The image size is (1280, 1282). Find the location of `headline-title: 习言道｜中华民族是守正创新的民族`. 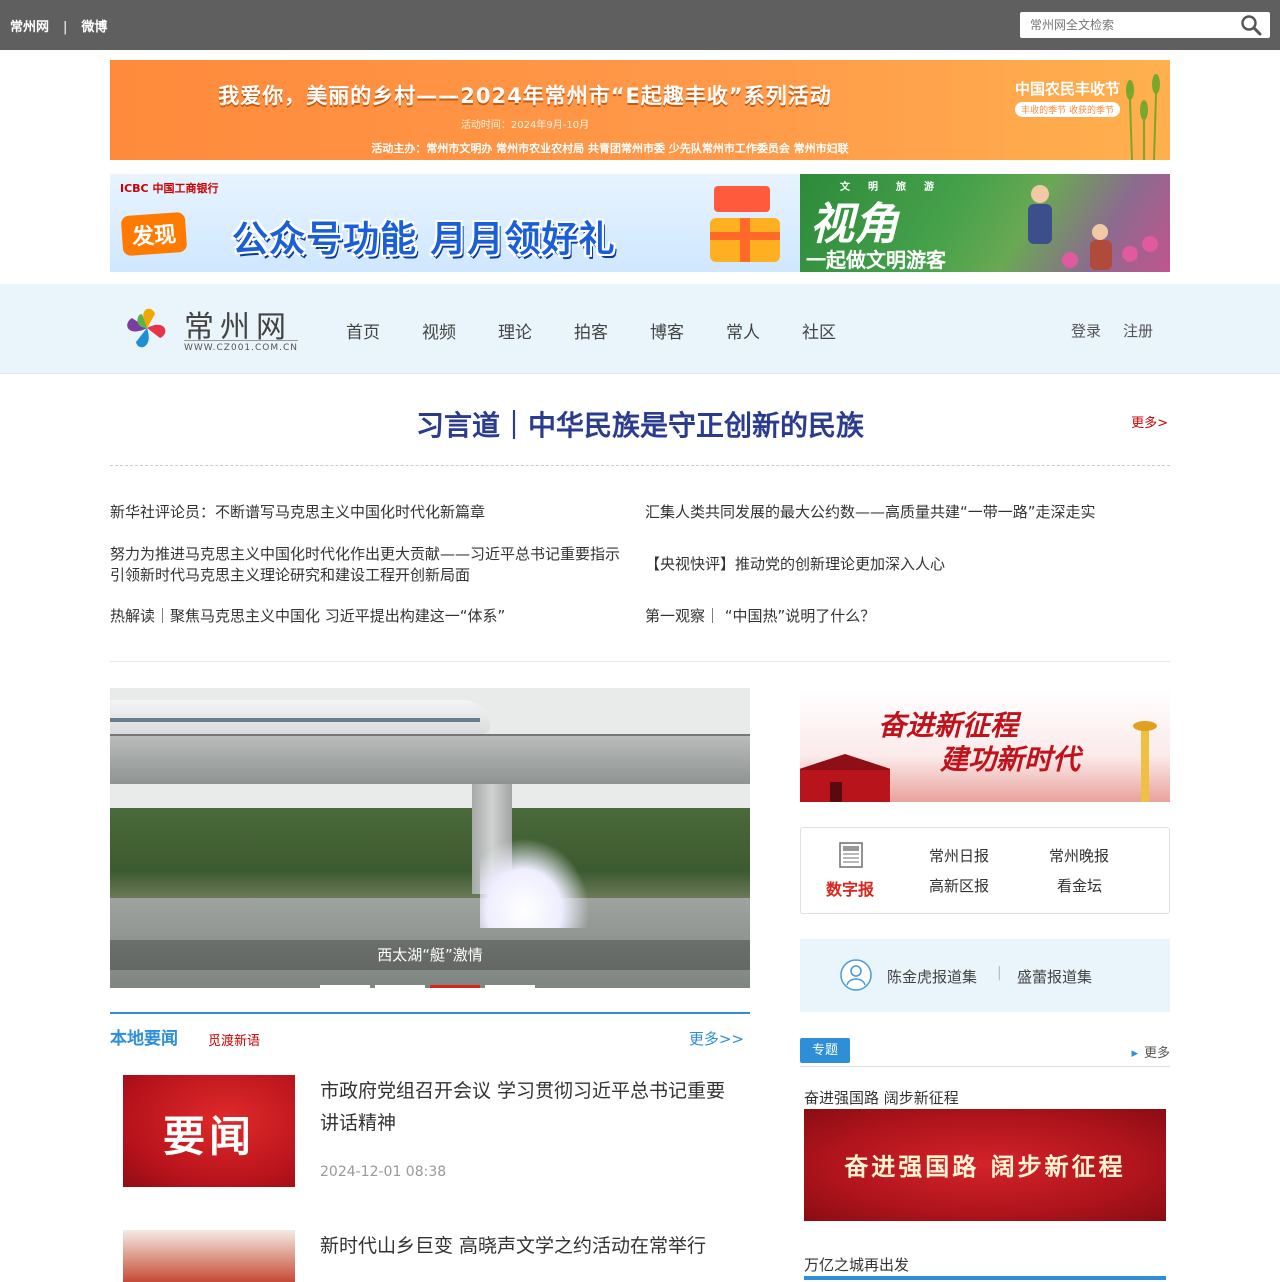

headline-title: 习言道｜中华民族是守正创新的民族 is located at coordinates (640, 424).